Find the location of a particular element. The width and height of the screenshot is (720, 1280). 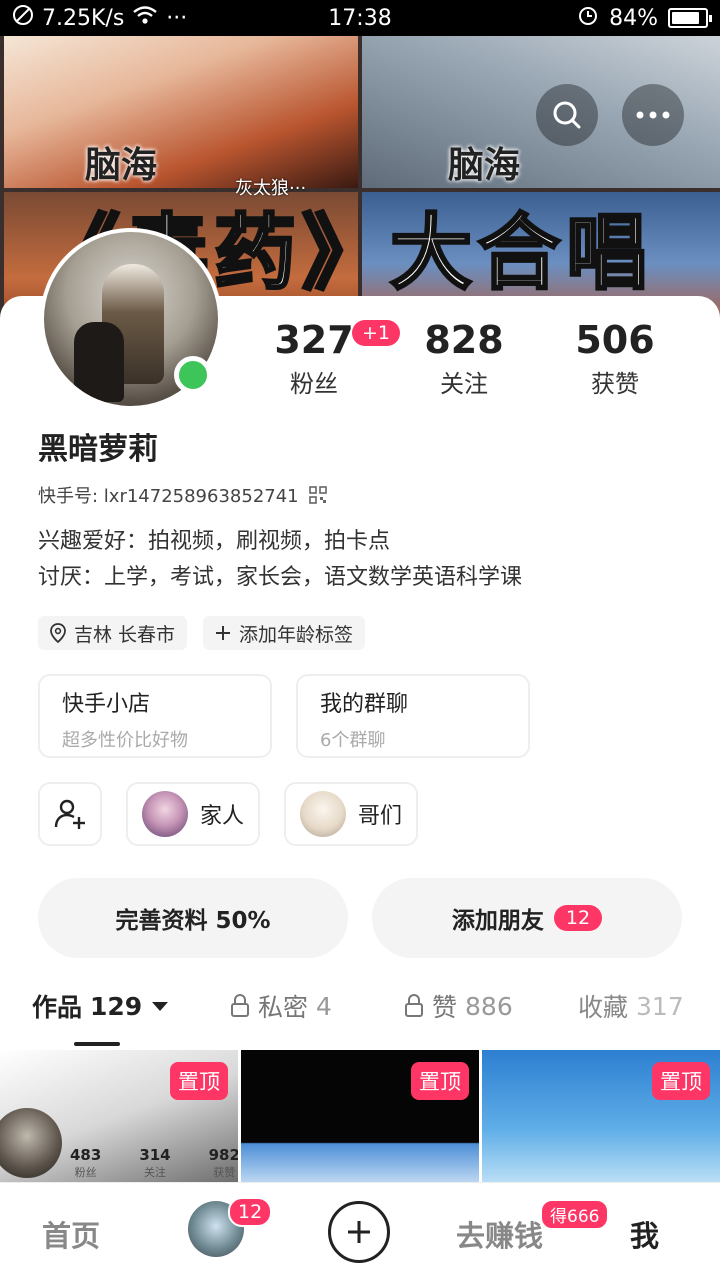

relation-chips: 家人 哥们 is located at coordinates (228, 814).